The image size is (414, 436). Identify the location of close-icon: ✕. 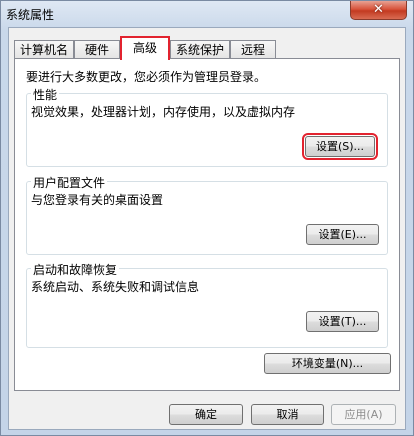
(378, 9).